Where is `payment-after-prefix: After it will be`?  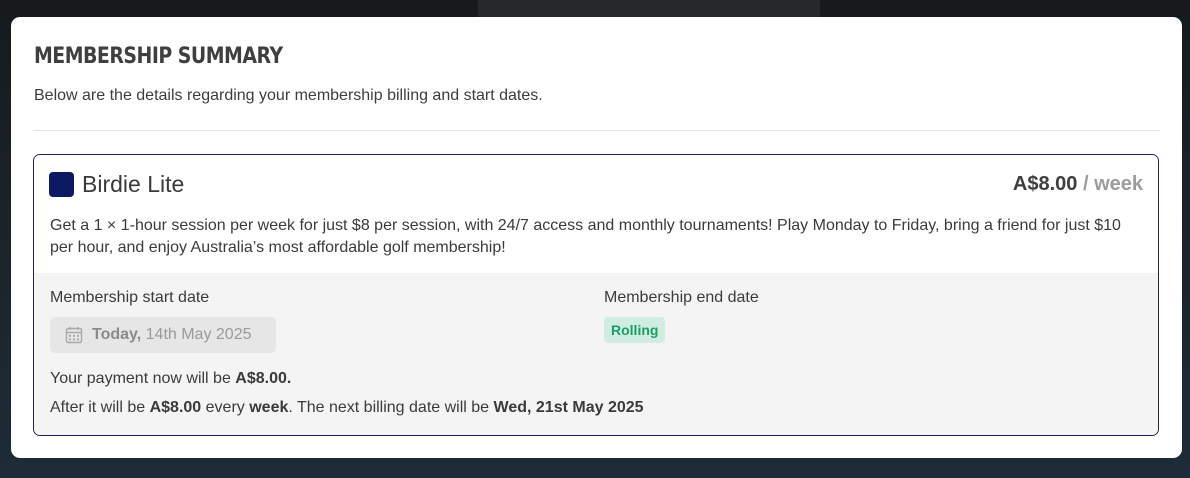
payment-after-prefix: After it will be is located at coordinates (98, 407).